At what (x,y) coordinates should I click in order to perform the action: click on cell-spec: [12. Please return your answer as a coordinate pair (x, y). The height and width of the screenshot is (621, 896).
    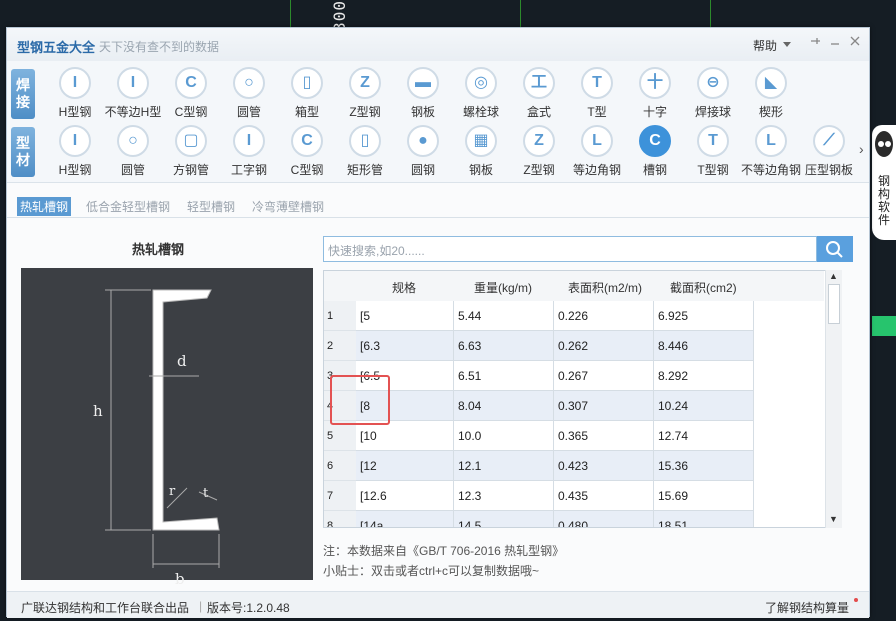
    Looking at the image, I should click on (405, 466).